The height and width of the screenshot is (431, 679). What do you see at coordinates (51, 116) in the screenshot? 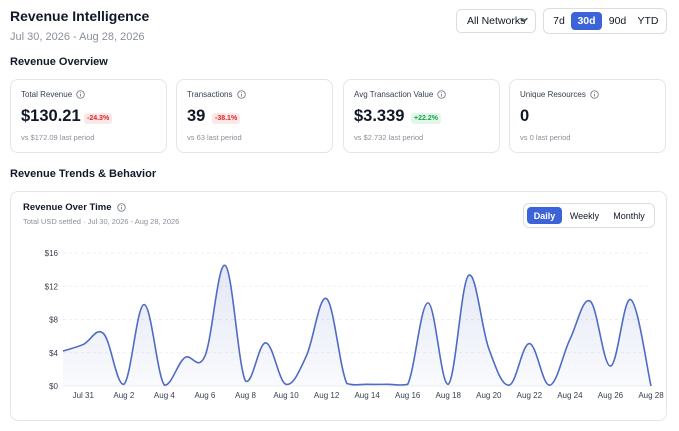
I see `metric-value: $130.21` at bounding box center [51, 116].